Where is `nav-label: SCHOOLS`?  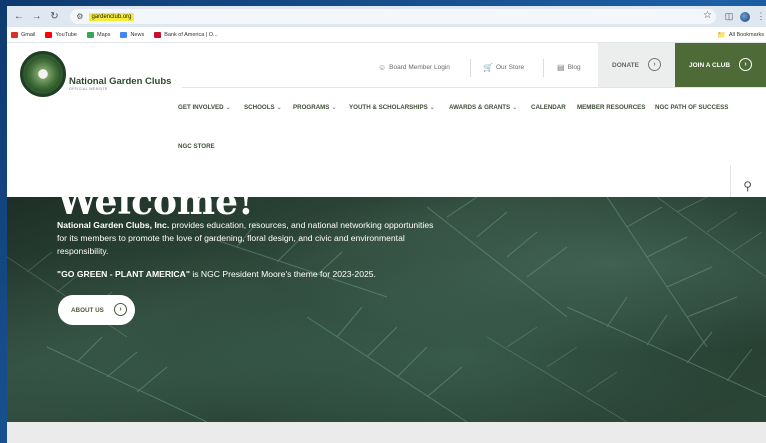
nav-label: SCHOOLS is located at coordinates (259, 107).